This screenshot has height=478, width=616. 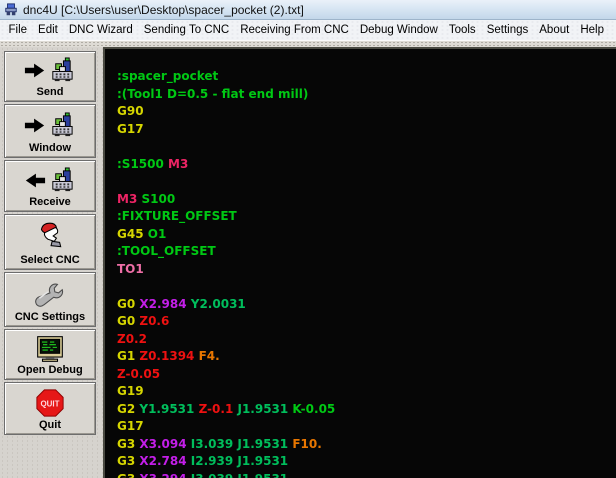 I want to click on code-line: M3 S100, so click(x=146, y=198).